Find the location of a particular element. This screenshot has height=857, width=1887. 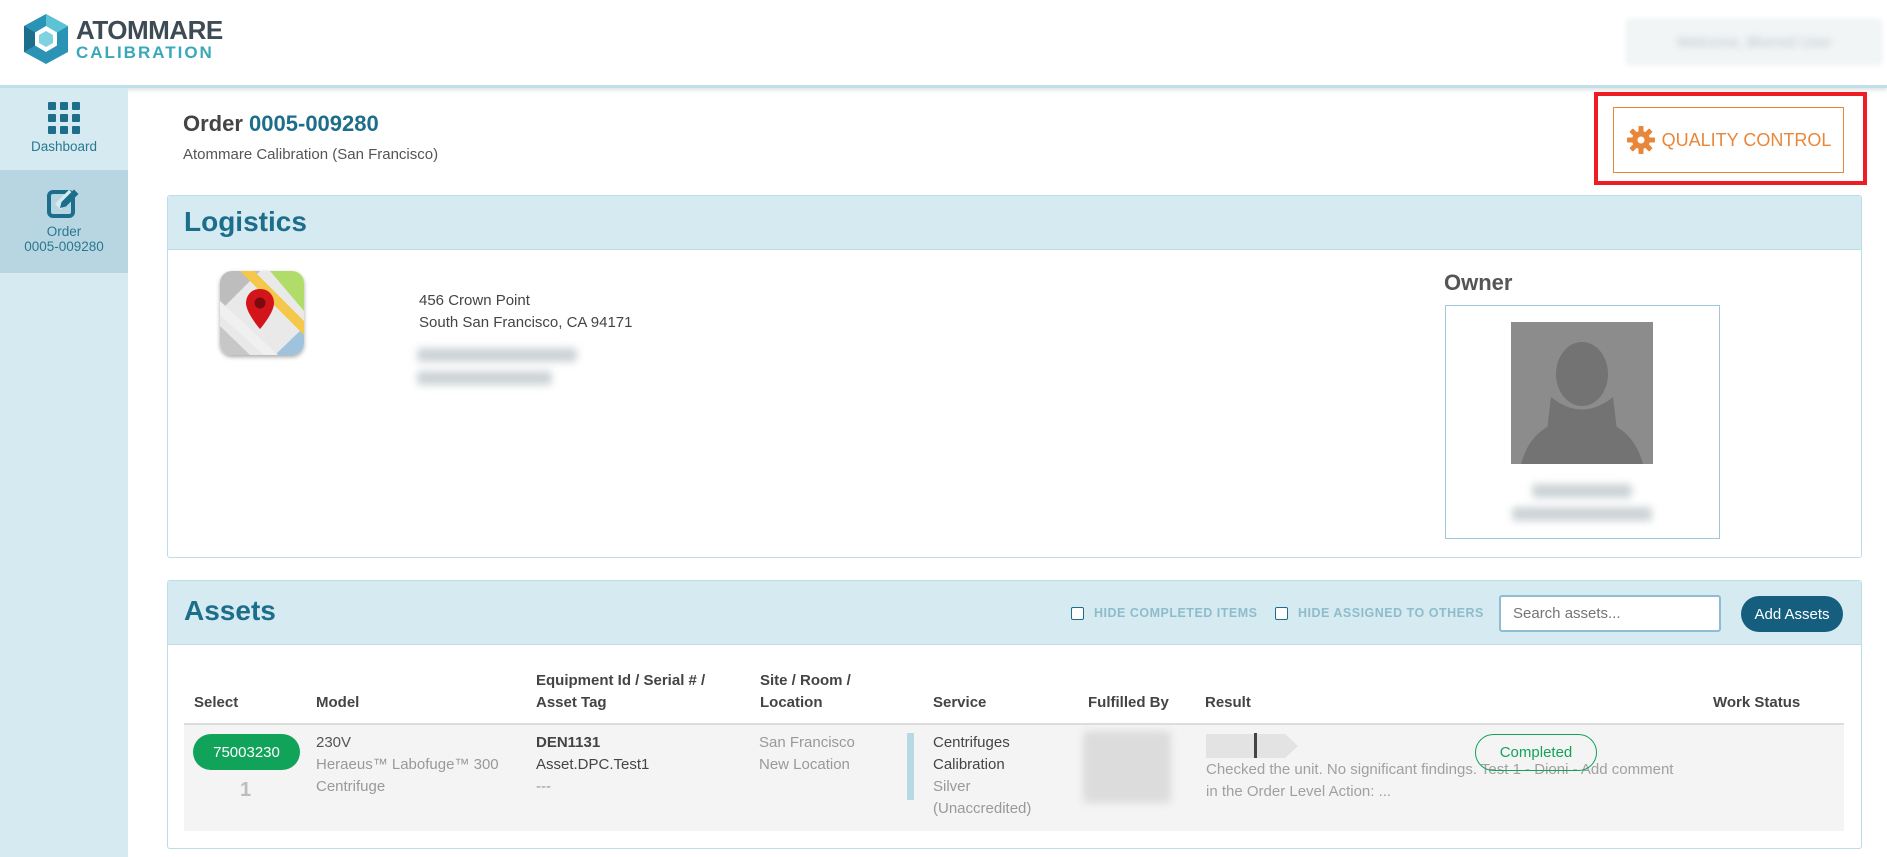

hide-assigned-label: HIDE ASSIGNED TO OTHERS is located at coordinates (1391, 613).